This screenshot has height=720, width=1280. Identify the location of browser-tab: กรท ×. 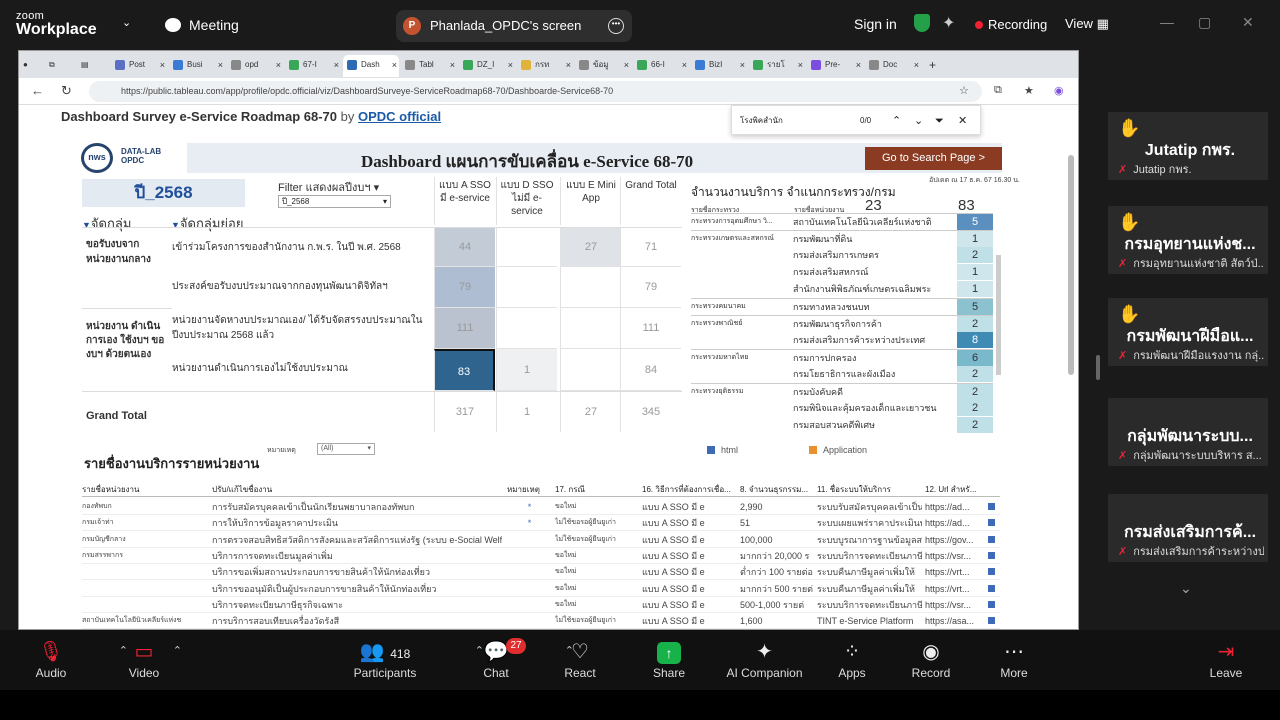
(545, 66).